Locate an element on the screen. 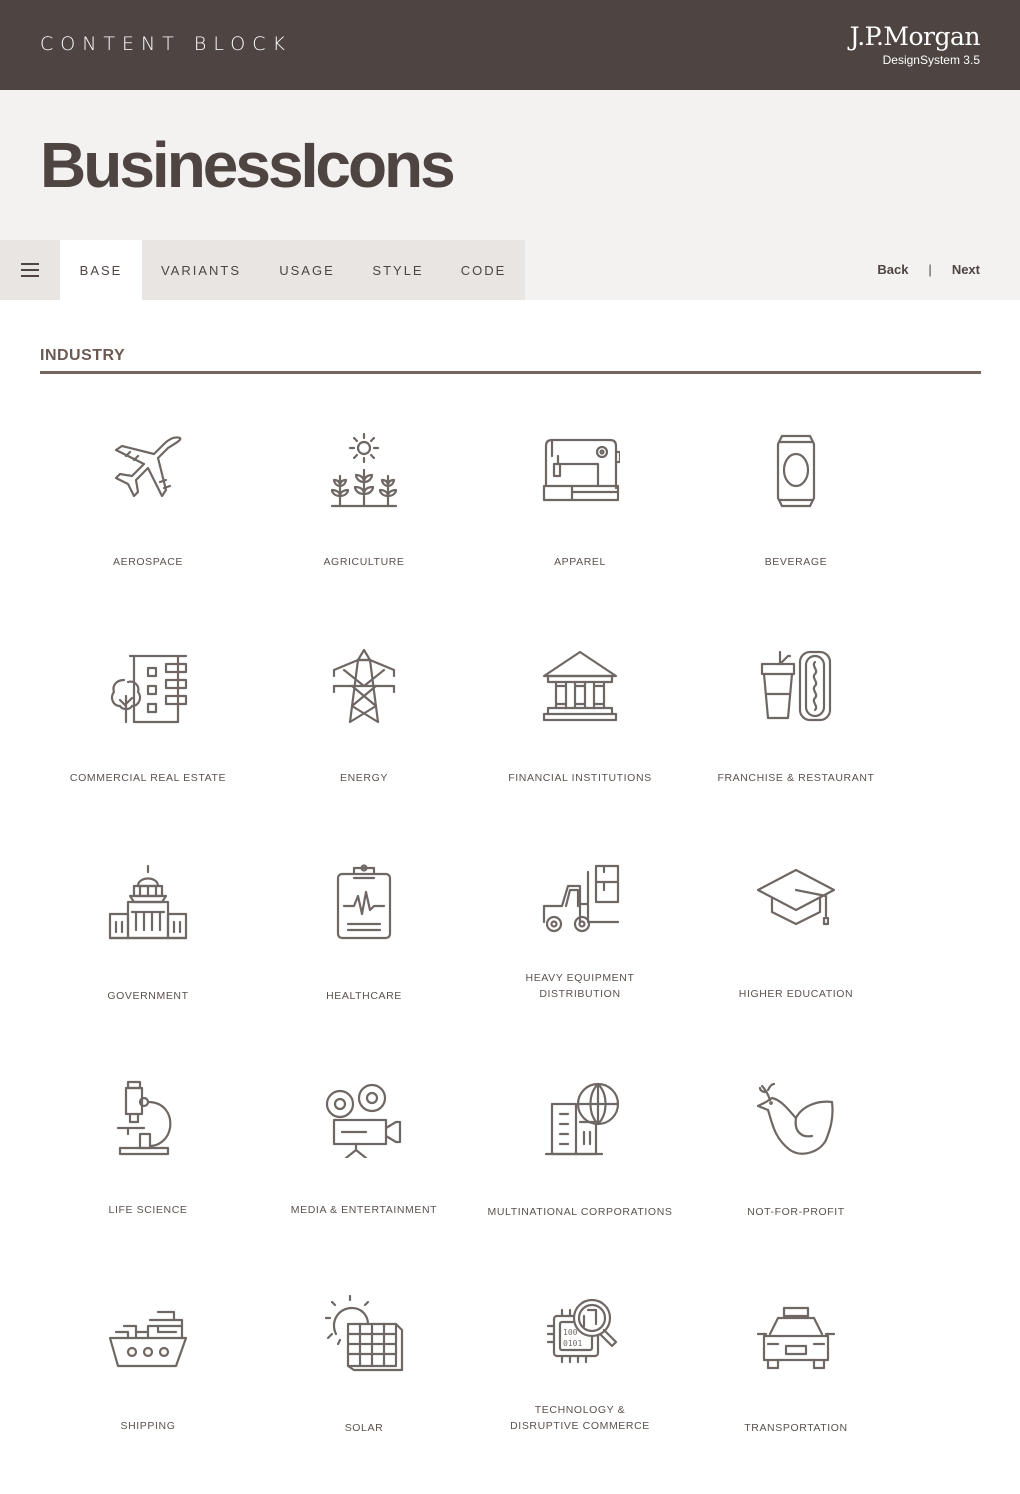  icon-label: COMMERCIAL REAL ESTATE is located at coordinates (148, 778).